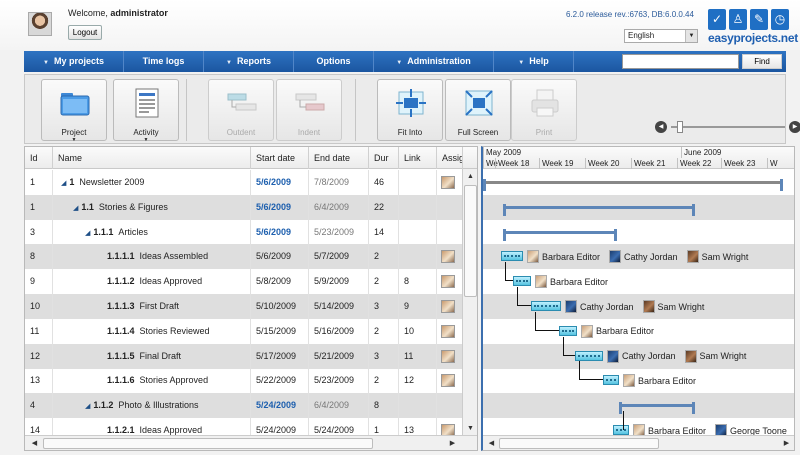 This screenshot has width=800, height=455. I want to click on language-select: English ▼, so click(661, 36).